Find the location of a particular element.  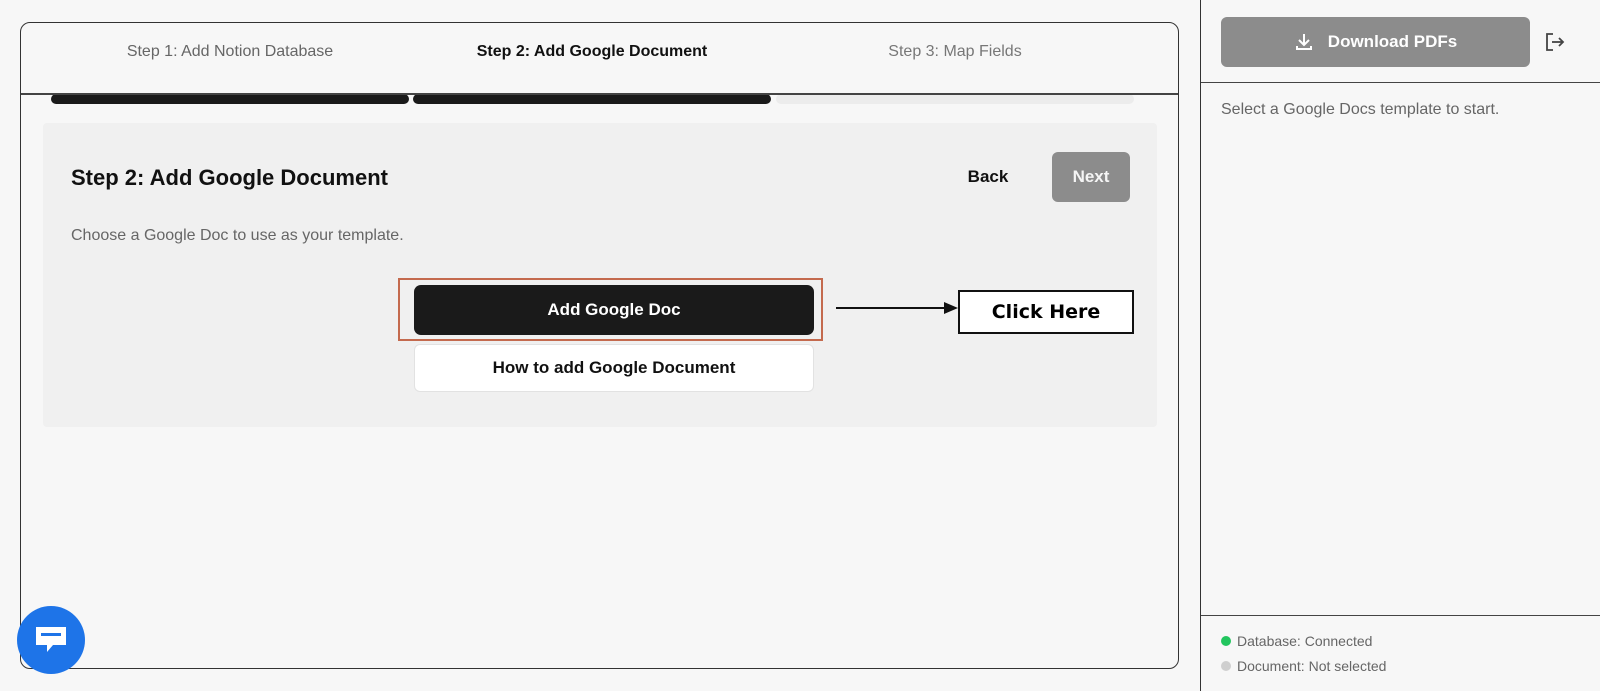

logout-button is located at coordinates (1555, 43).